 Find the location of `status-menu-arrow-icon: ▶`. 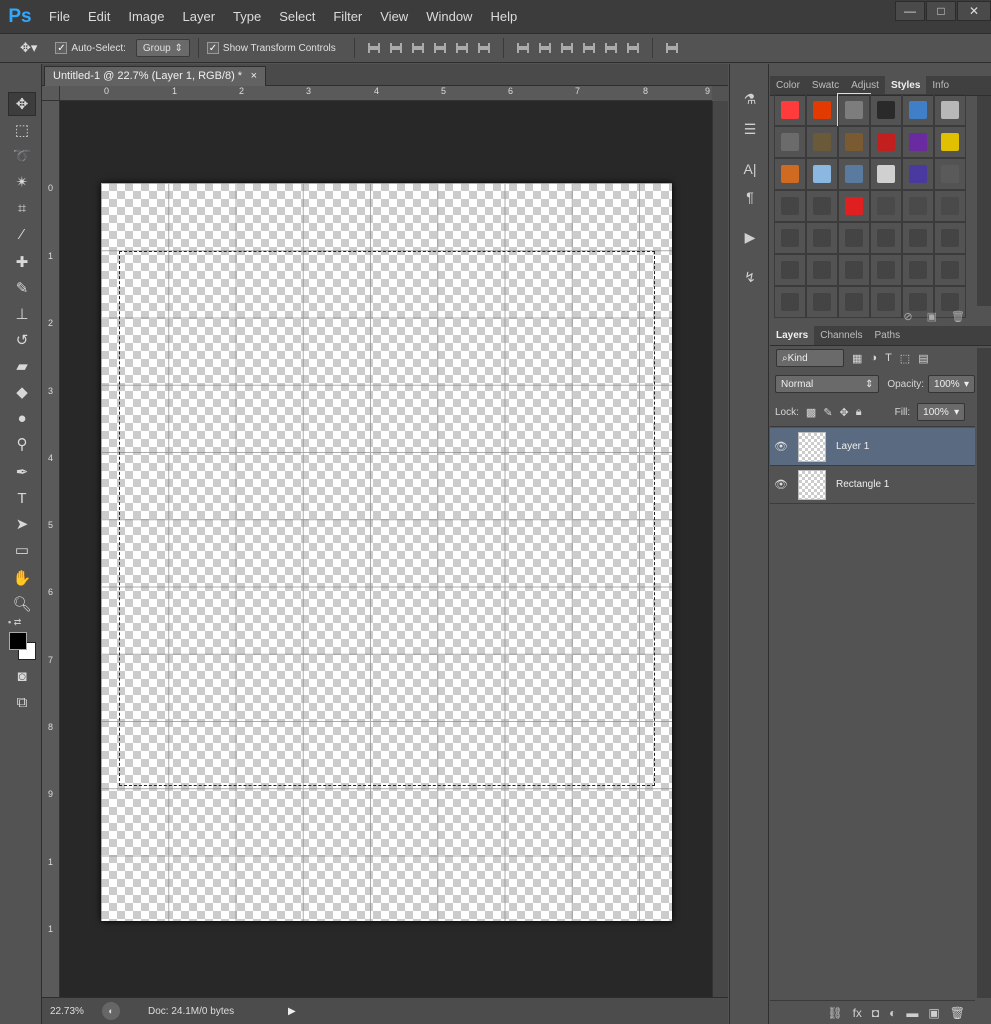

status-menu-arrow-icon: ▶ is located at coordinates (292, 1011).